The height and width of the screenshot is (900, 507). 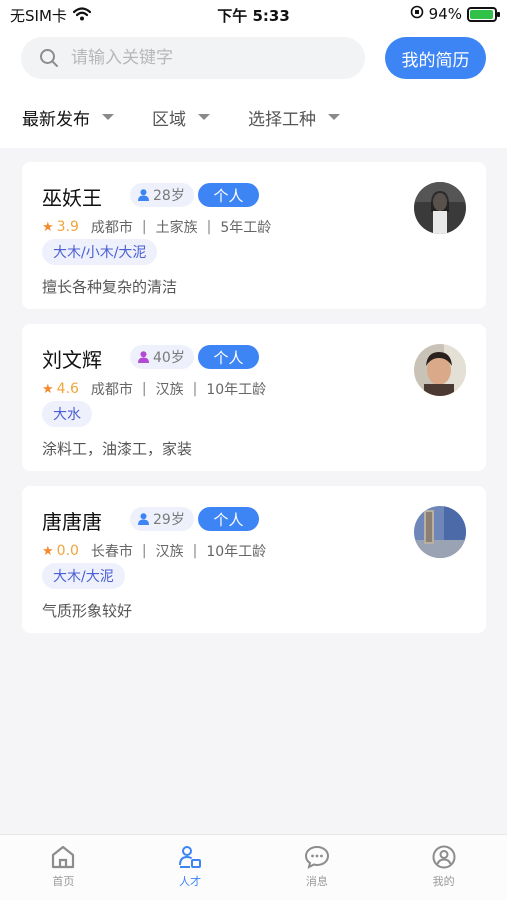 I want to click on skill-tags: 大水, so click(x=67, y=414).